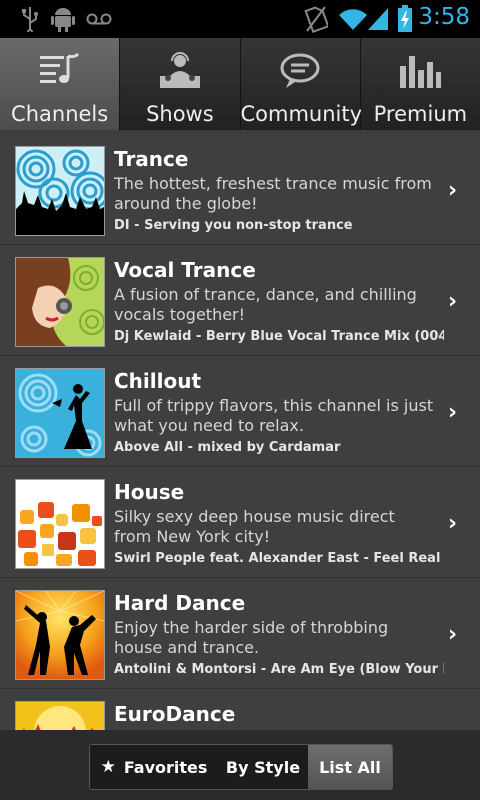  I want to click on channel-title: Trance, so click(151, 159).